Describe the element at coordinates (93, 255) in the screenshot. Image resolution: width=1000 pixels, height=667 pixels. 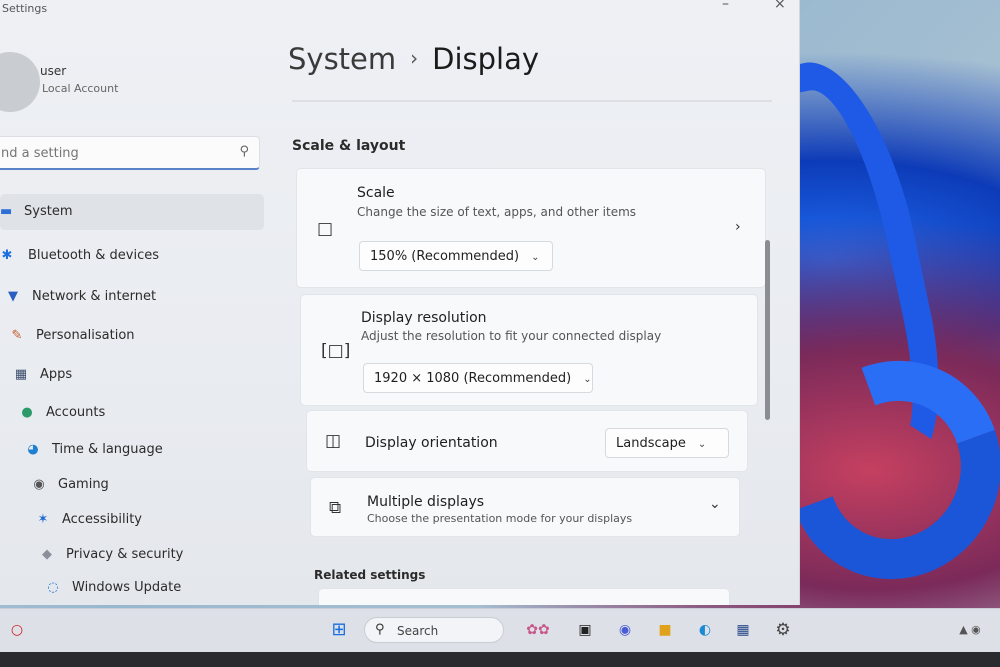
I see `sidebar-item-label: Bluetooth & devices` at that location.